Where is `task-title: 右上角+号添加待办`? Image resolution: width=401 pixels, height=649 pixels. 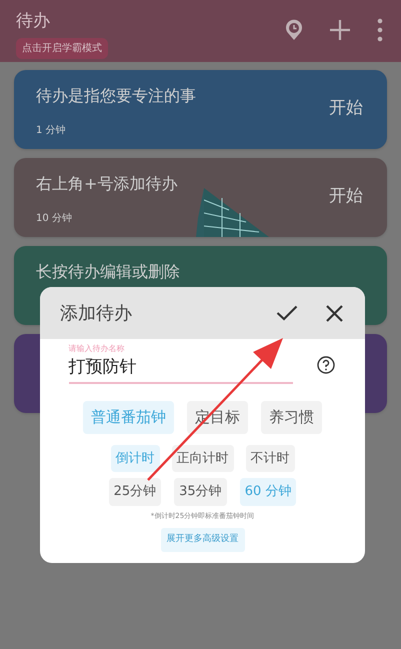
task-title: 右上角+号添加待办 is located at coordinates (107, 184).